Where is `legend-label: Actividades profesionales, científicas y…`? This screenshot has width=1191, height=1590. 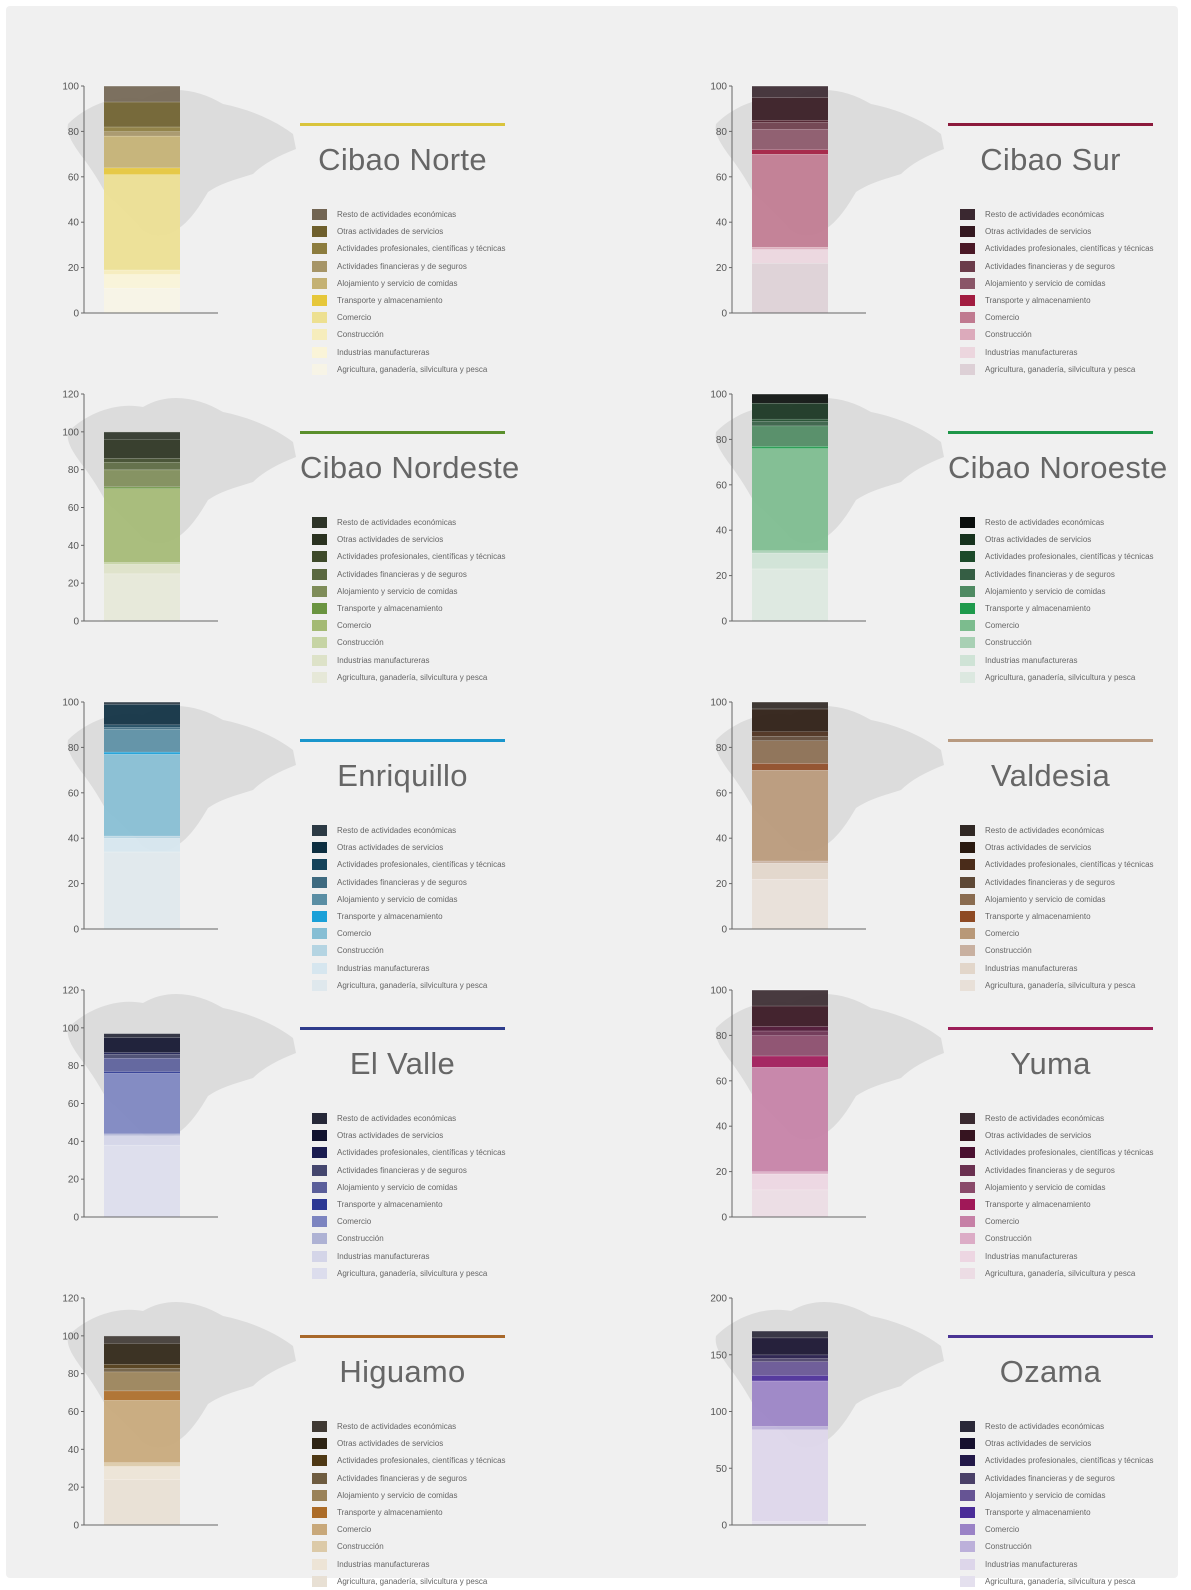 legend-label: Actividades profesionales, científicas y… is located at coordinates (1069, 557).